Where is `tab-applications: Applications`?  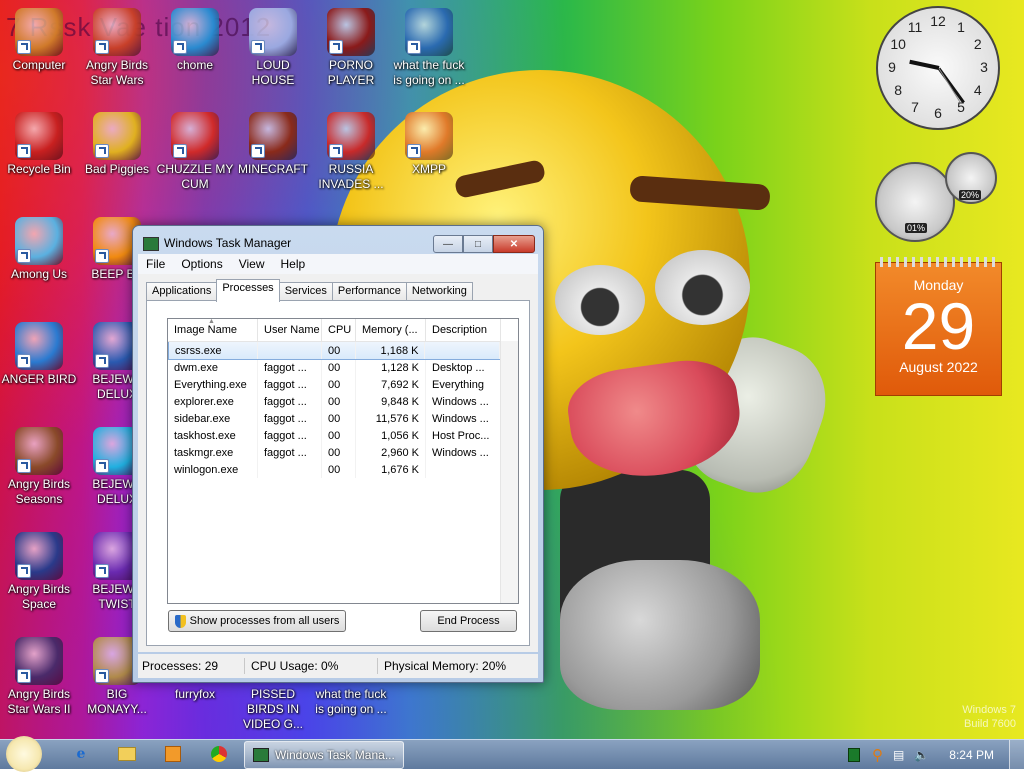
tab-applications: Applications is located at coordinates (182, 292).